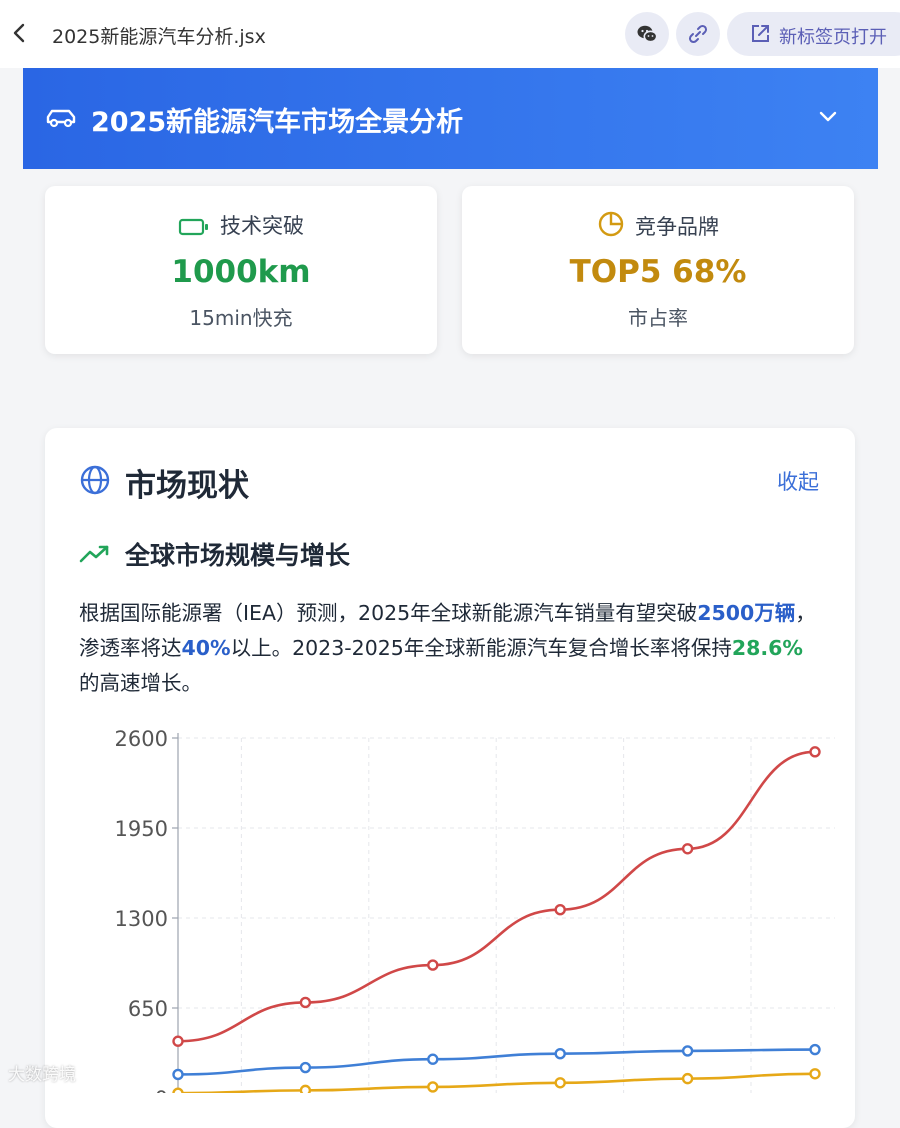 The height and width of the screenshot is (1128, 900). I want to click on open-new-tab-label: 新标签页打开, so click(833, 37).